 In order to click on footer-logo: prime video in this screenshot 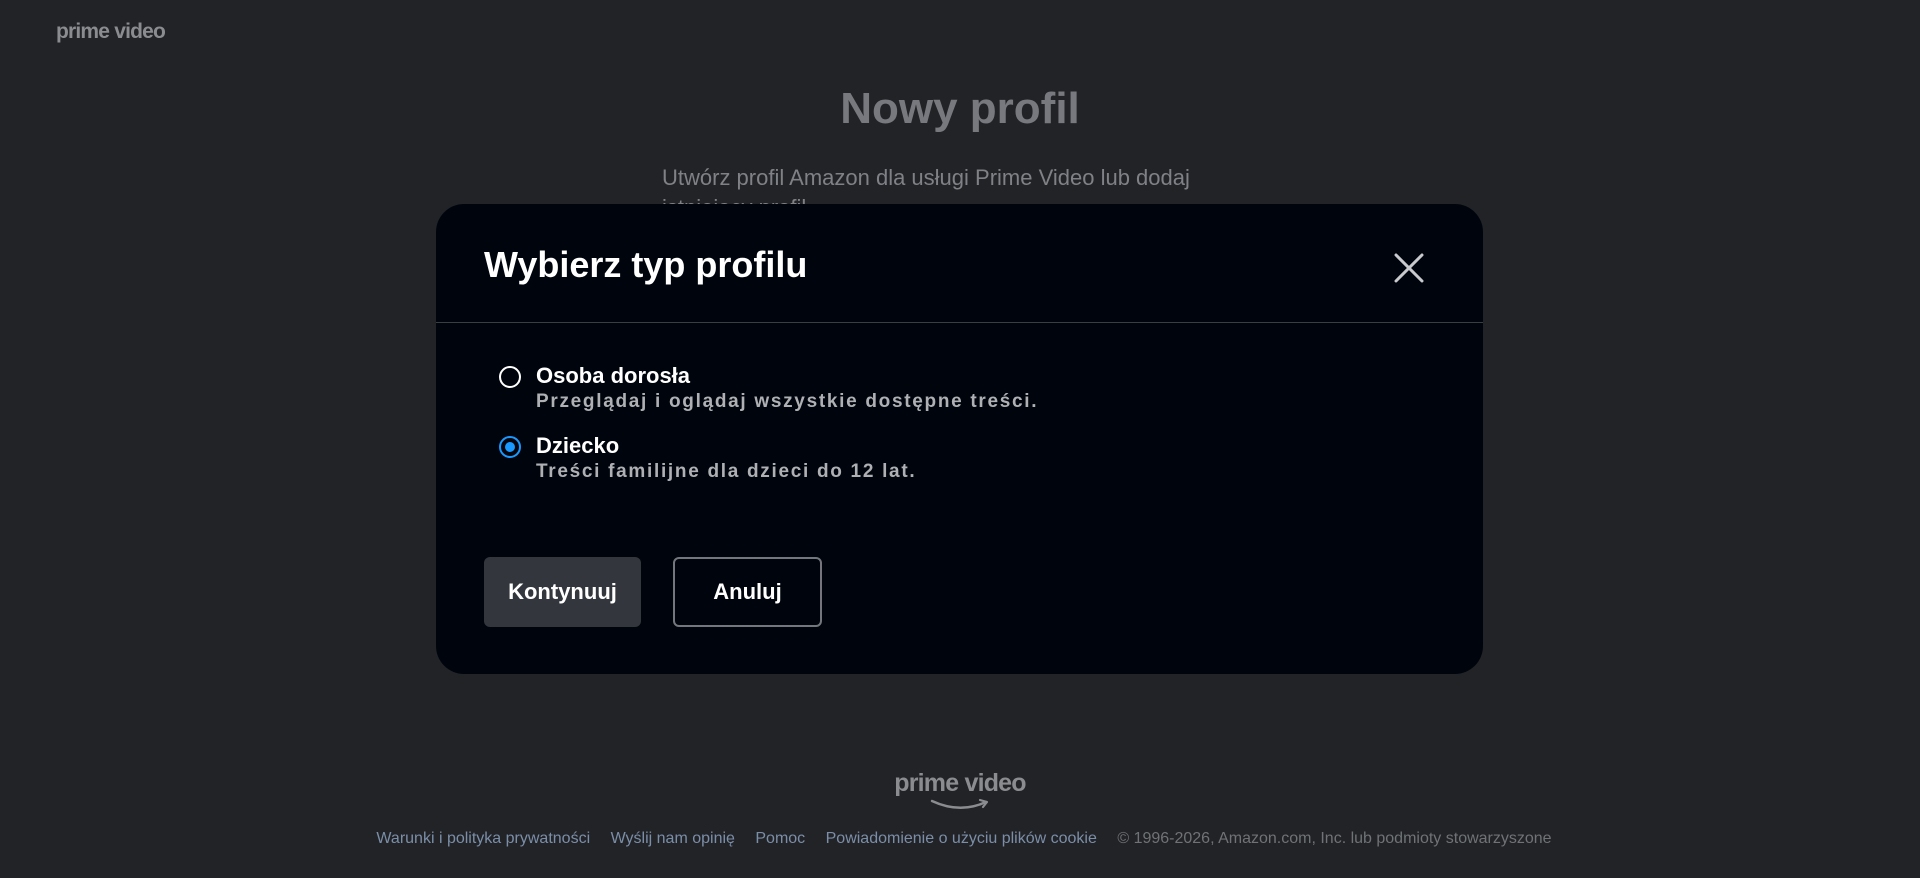, I will do `click(960, 789)`.